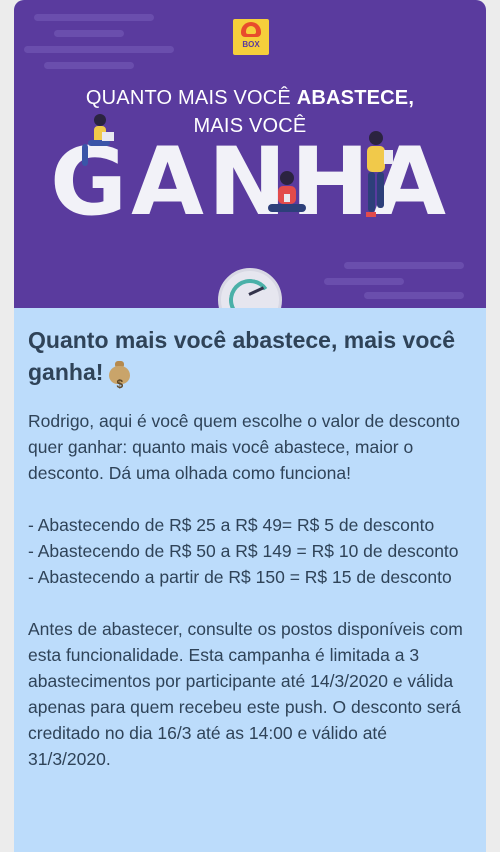 This screenshot has height=852, width=500. Describe the element at coordinates (251, 29) in the screenshot. I see `shell-icon` at that location.